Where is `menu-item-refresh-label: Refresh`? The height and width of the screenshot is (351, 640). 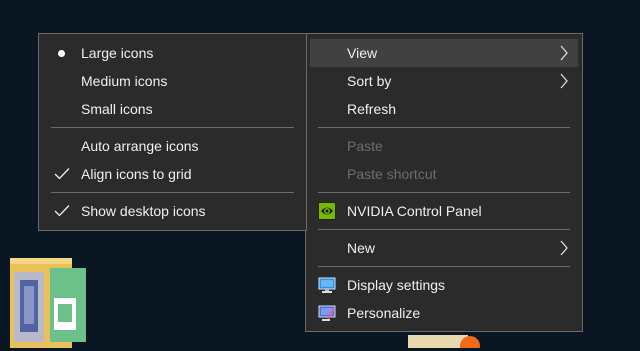 menu-item-refresh-label: Refresh is located at coordinates (372, 109).